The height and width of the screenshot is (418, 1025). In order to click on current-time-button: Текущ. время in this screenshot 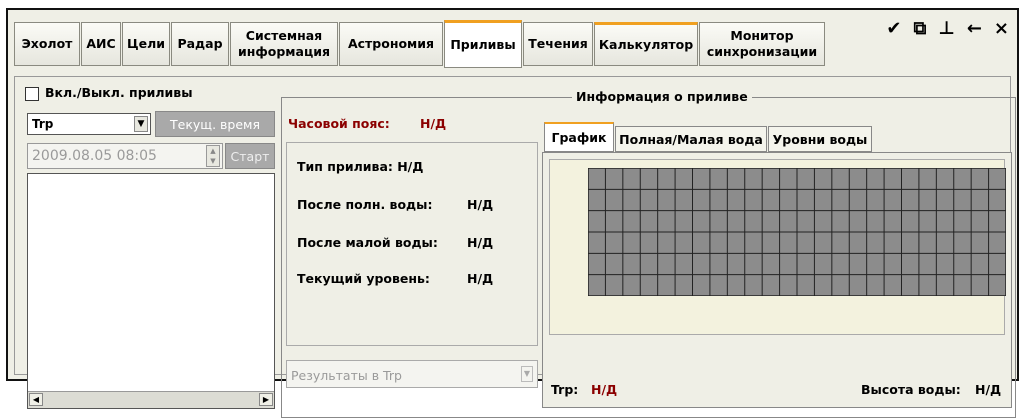, I will do `click(215, 124)`.